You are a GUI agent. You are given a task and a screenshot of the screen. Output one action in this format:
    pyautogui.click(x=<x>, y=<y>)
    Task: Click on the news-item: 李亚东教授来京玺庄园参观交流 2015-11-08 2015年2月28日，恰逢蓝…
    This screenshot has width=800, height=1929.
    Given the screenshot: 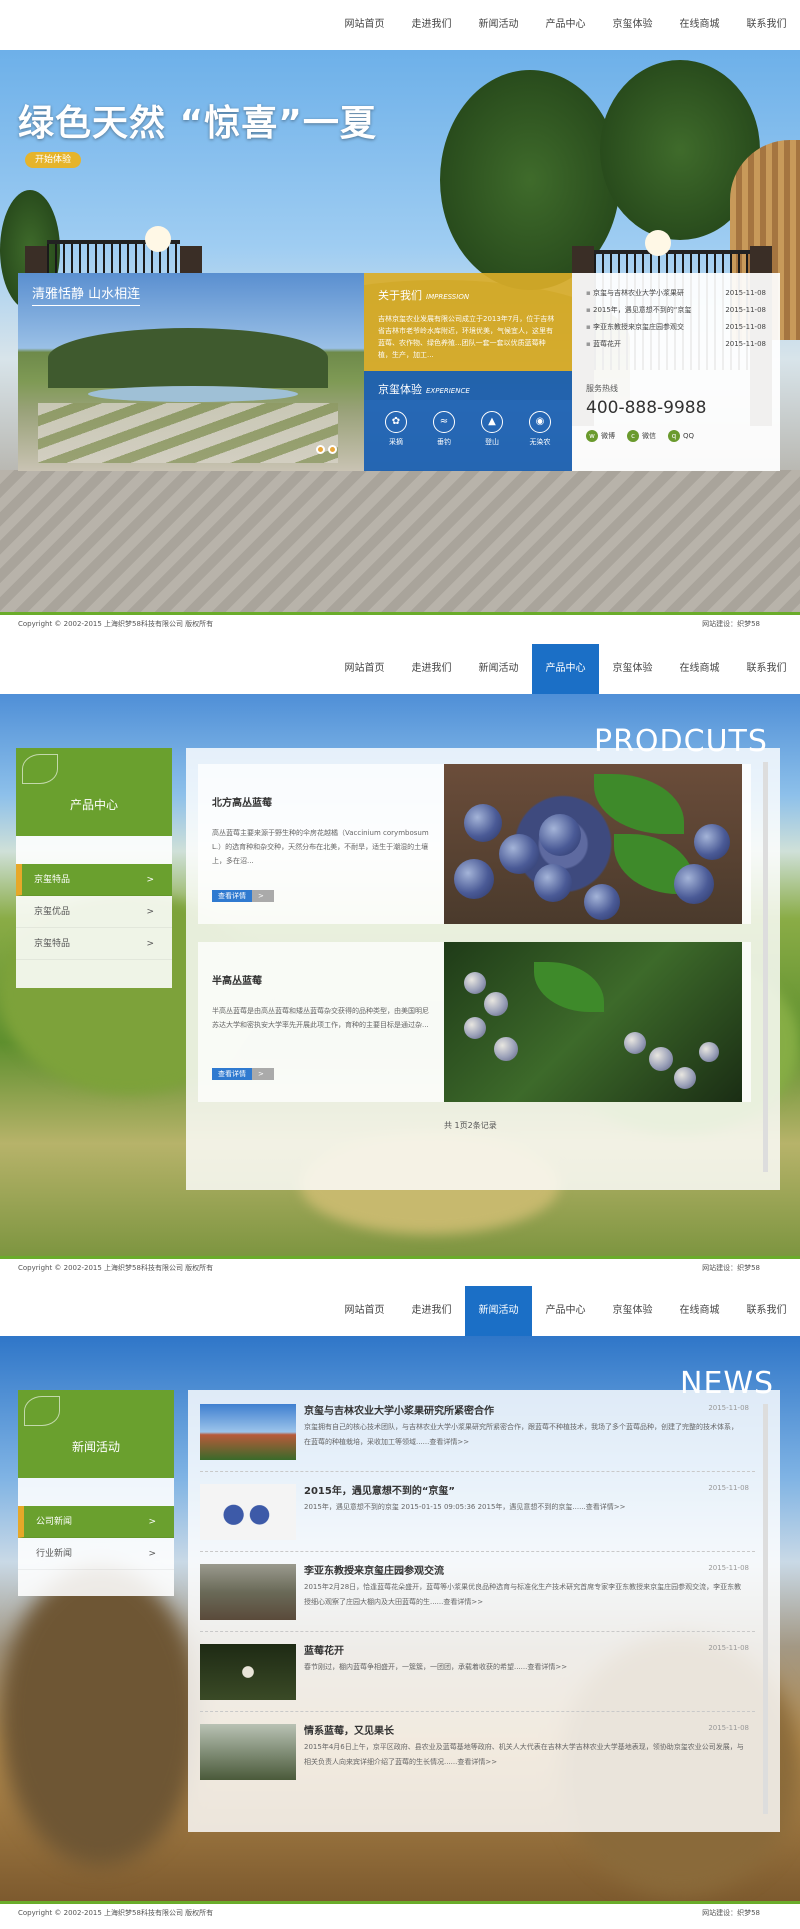 What is the action you would take?
    pyautogui.click(x=477, y=1593)
    